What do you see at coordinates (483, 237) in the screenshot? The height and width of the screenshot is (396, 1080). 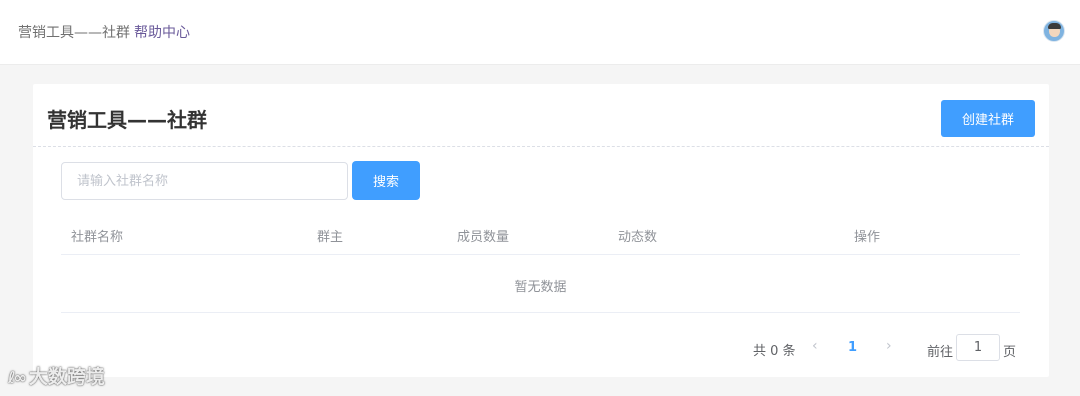 I see `column-header-members: 成员数量` at bounding box center [483, 237].